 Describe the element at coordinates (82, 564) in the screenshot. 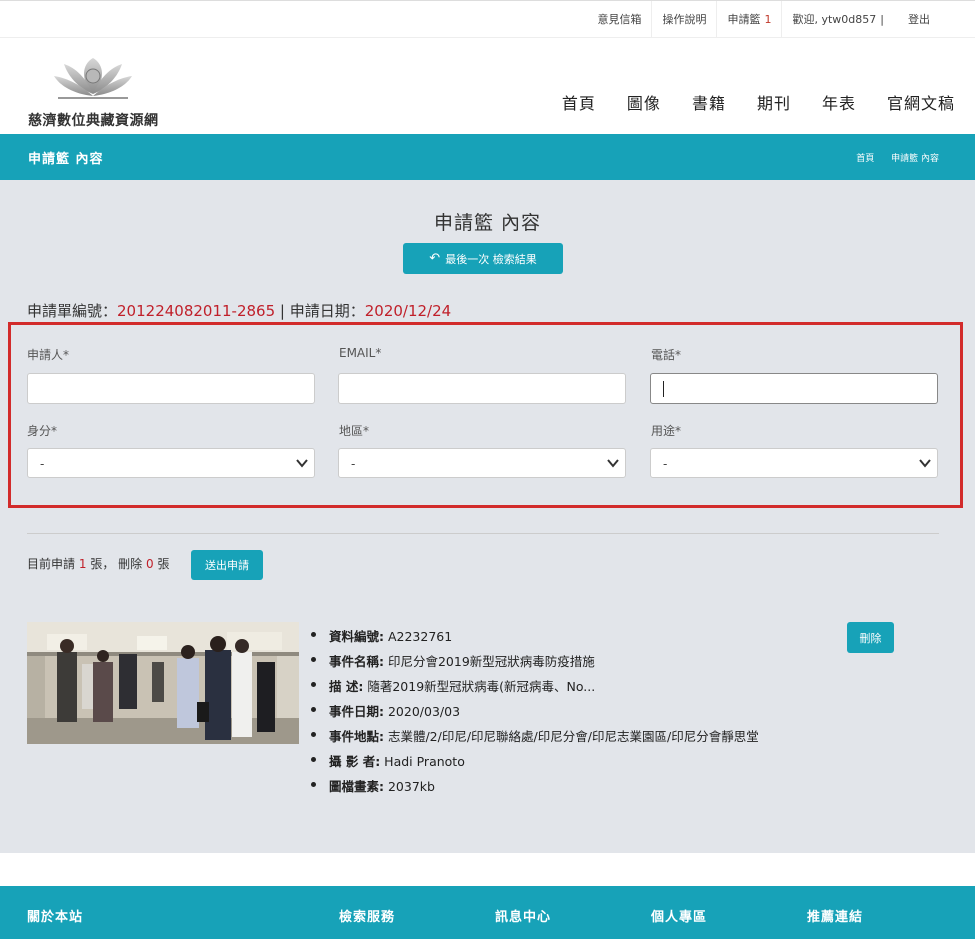

I see `request-count: 1` at that location.